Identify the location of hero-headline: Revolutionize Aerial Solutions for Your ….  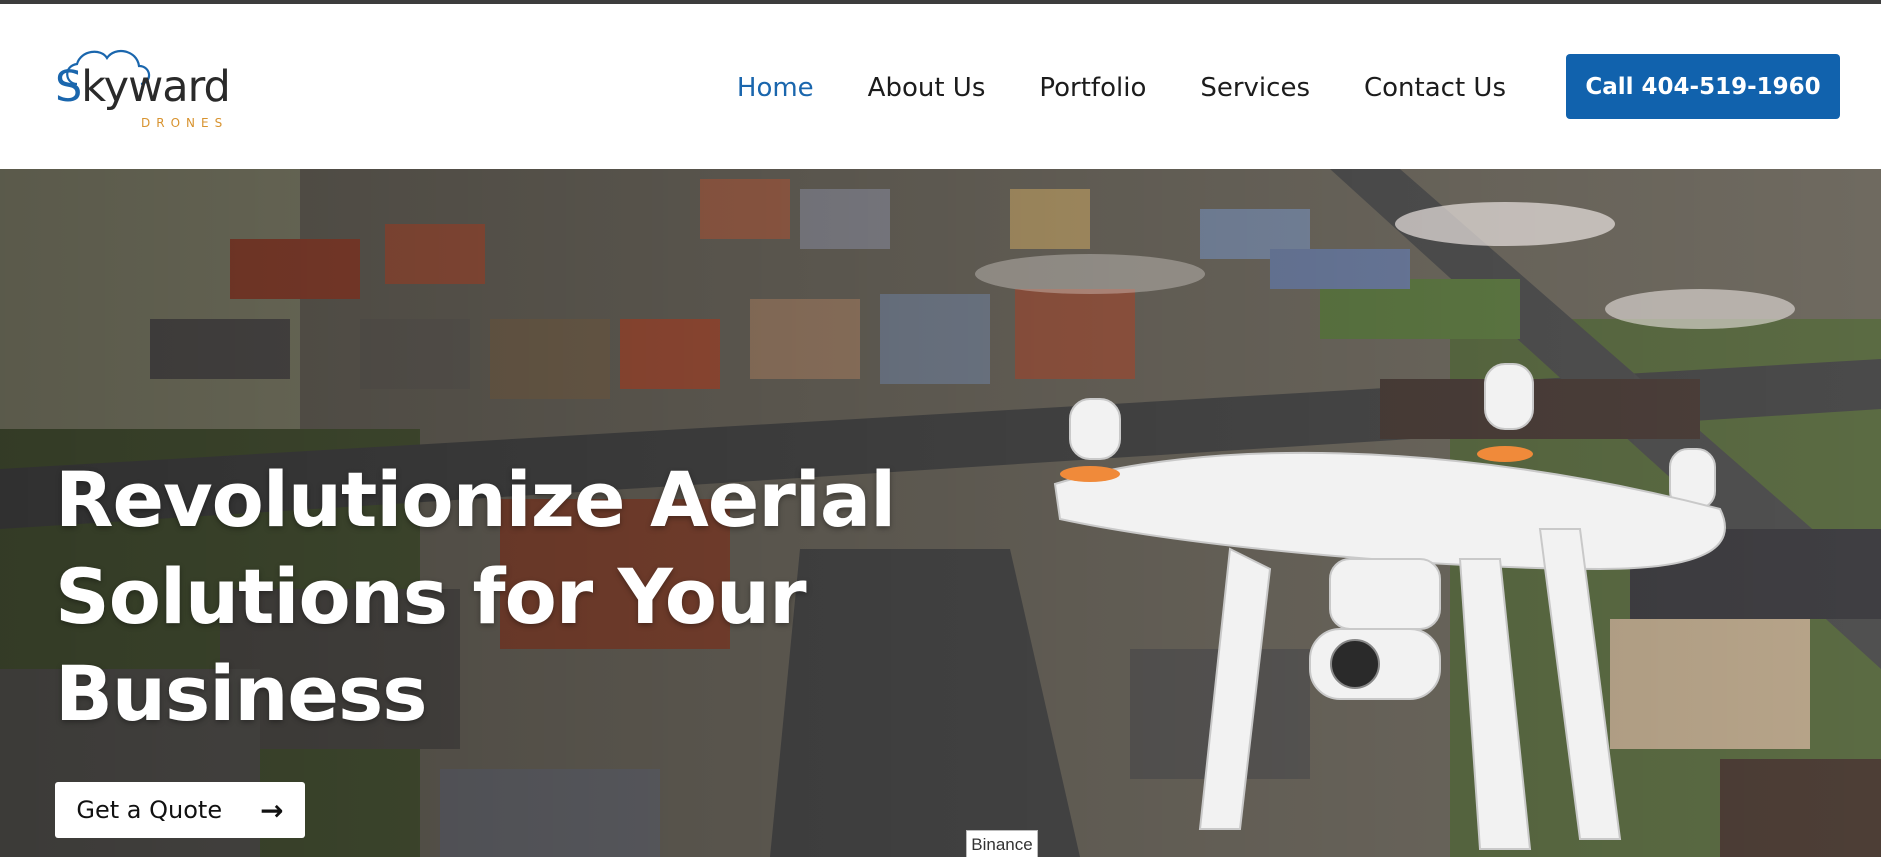
(475, 596).